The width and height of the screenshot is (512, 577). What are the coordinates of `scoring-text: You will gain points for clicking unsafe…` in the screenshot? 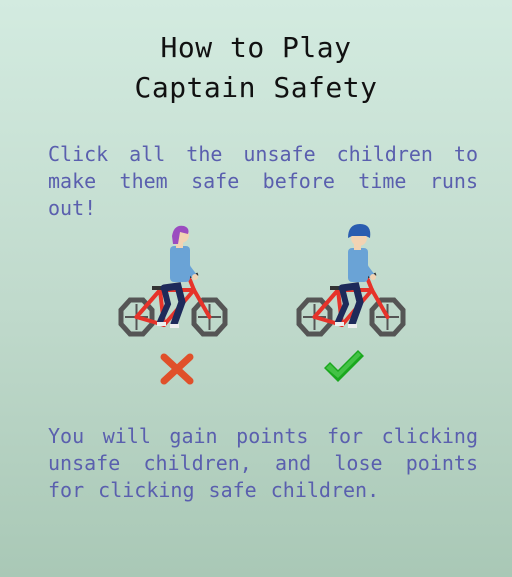 It's located at (263, 463).